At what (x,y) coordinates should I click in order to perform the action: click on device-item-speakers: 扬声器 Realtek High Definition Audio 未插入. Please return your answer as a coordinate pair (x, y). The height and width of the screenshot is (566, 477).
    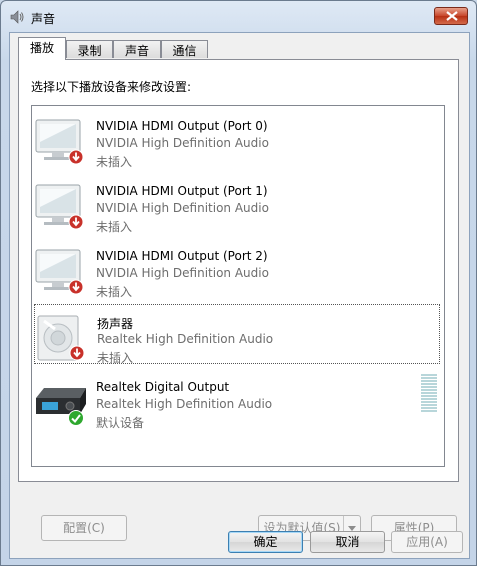
    Looking at the image, I should click on (237, 334).